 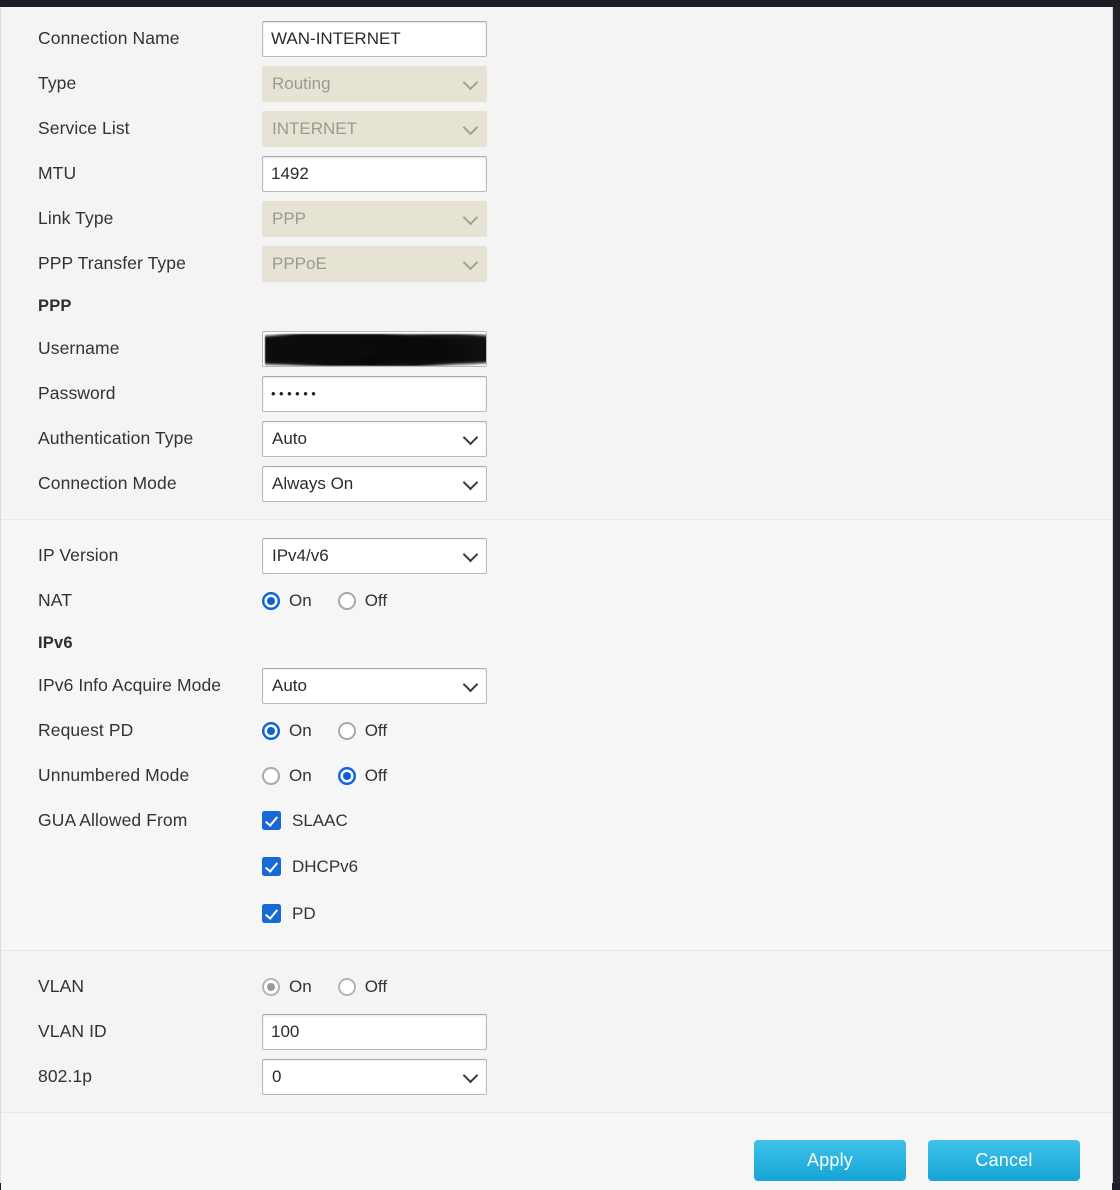 What do you see at coordinates (295, 393) in the screenshot?
I see `password-input-value: ••••••` at bounding box center [295, 393].